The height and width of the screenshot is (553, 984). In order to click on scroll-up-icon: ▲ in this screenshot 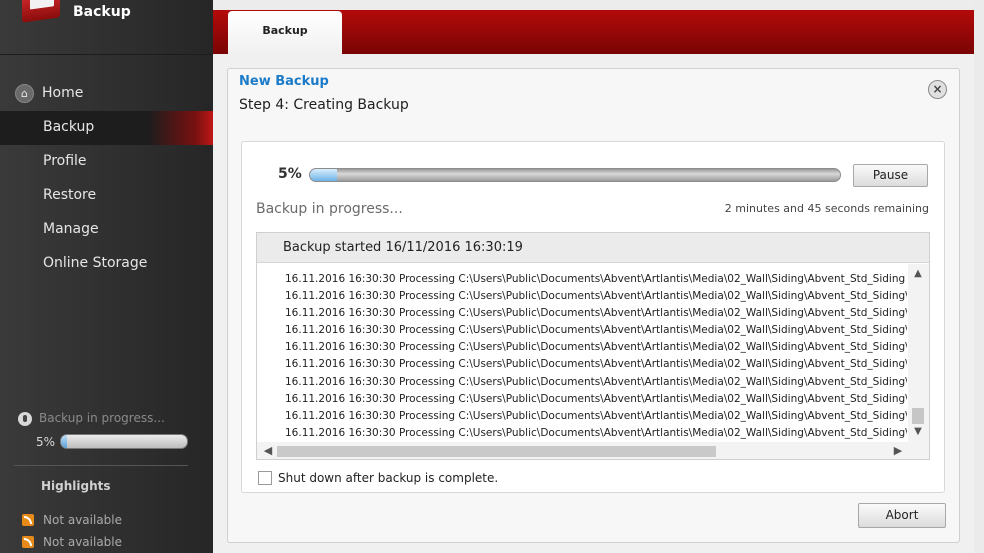, I will do `click(918, 274)`.